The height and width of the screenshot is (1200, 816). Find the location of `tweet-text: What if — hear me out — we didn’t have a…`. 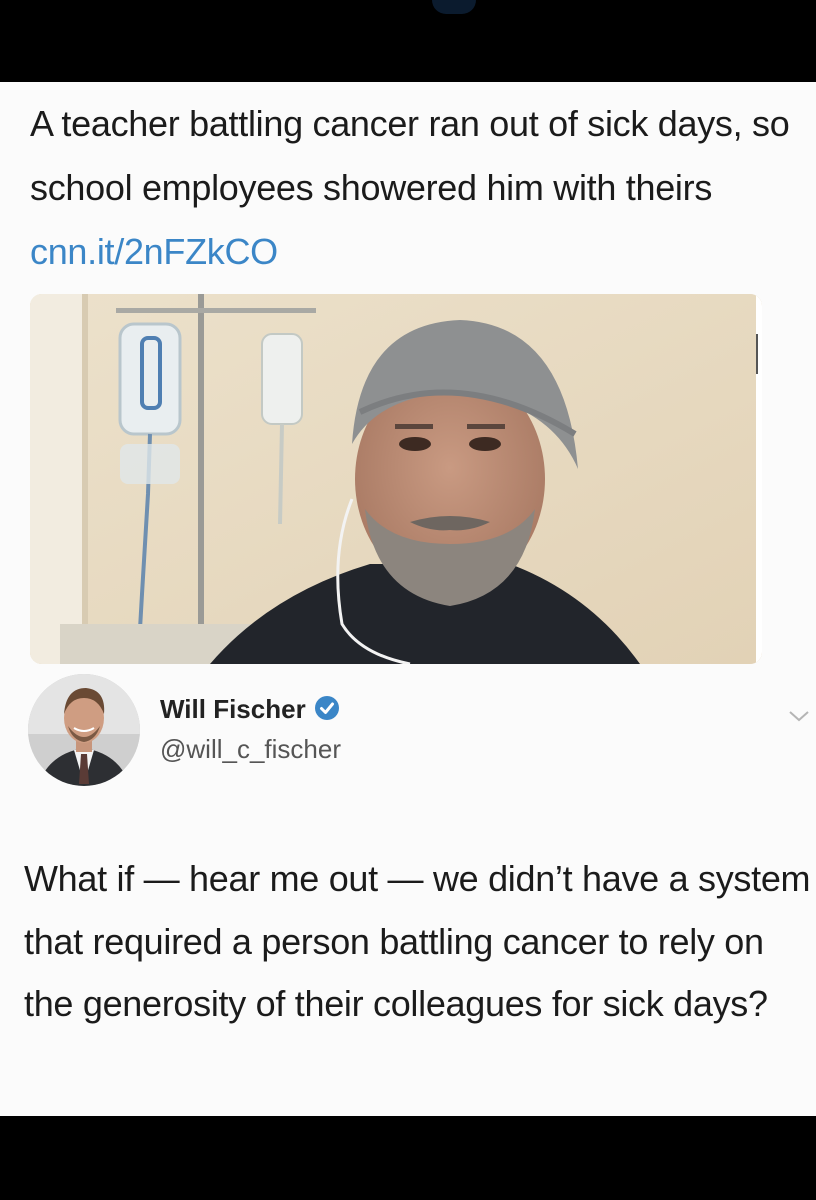

tweet-text: What if — hear me out — we didn’t have a… is located at coordinates (417, 941).